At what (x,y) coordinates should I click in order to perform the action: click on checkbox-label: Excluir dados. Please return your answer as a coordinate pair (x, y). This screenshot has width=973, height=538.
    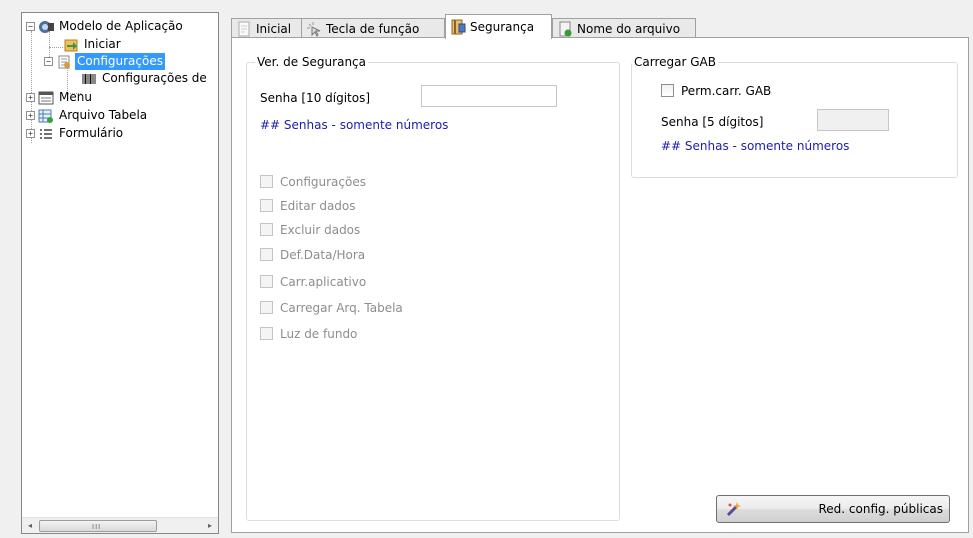
    Looking at the image, I should click on (320, 229).